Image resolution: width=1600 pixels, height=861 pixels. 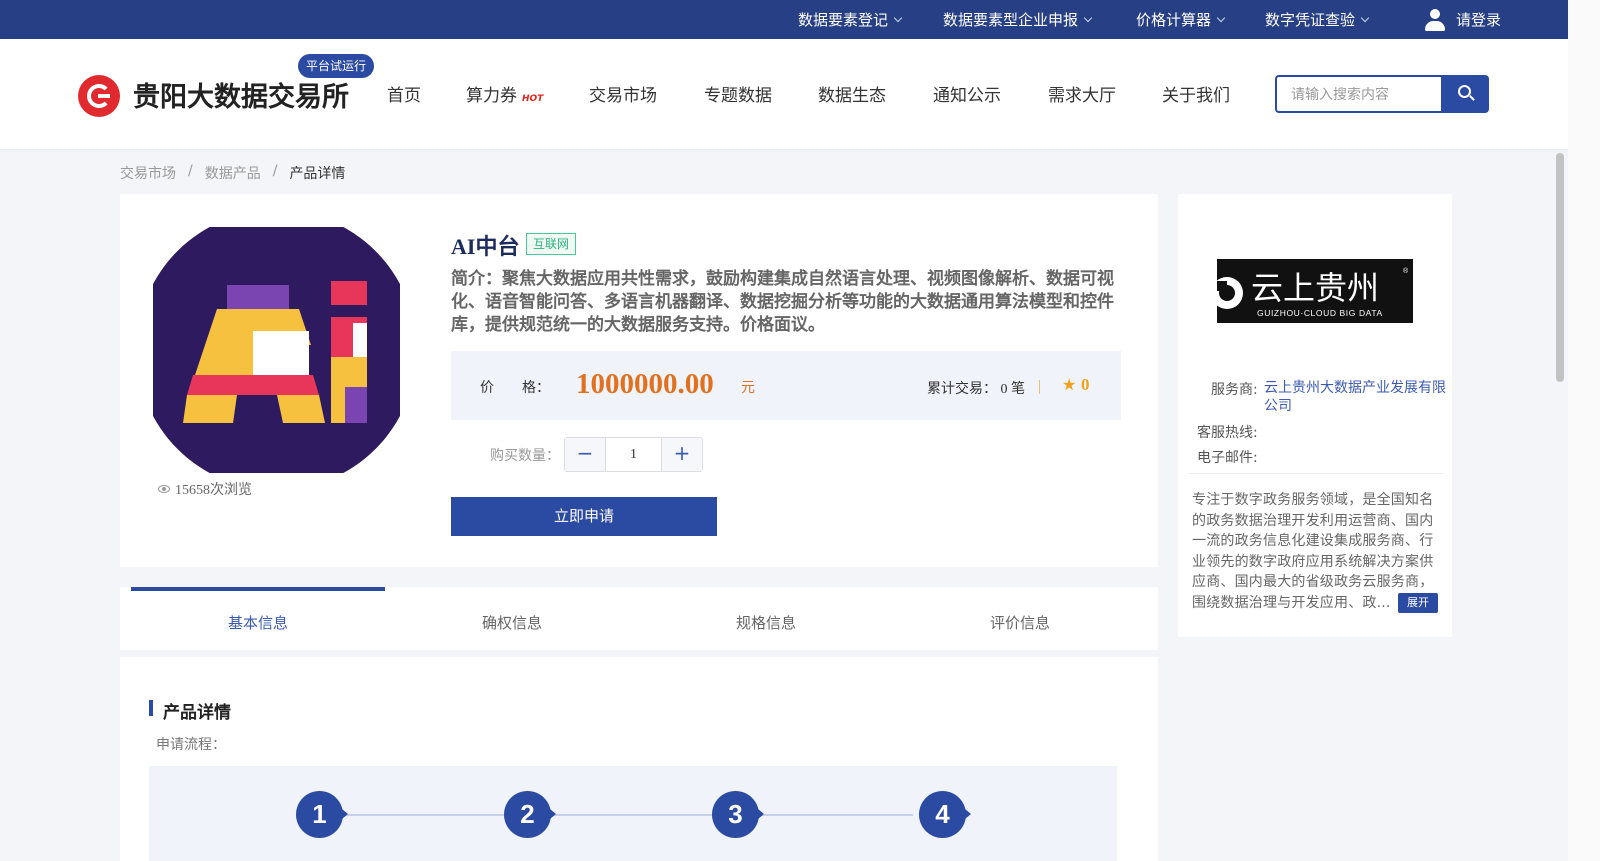 I want to click on trade-count: 累计交易： 0 笔, so click(x=976, y=388).